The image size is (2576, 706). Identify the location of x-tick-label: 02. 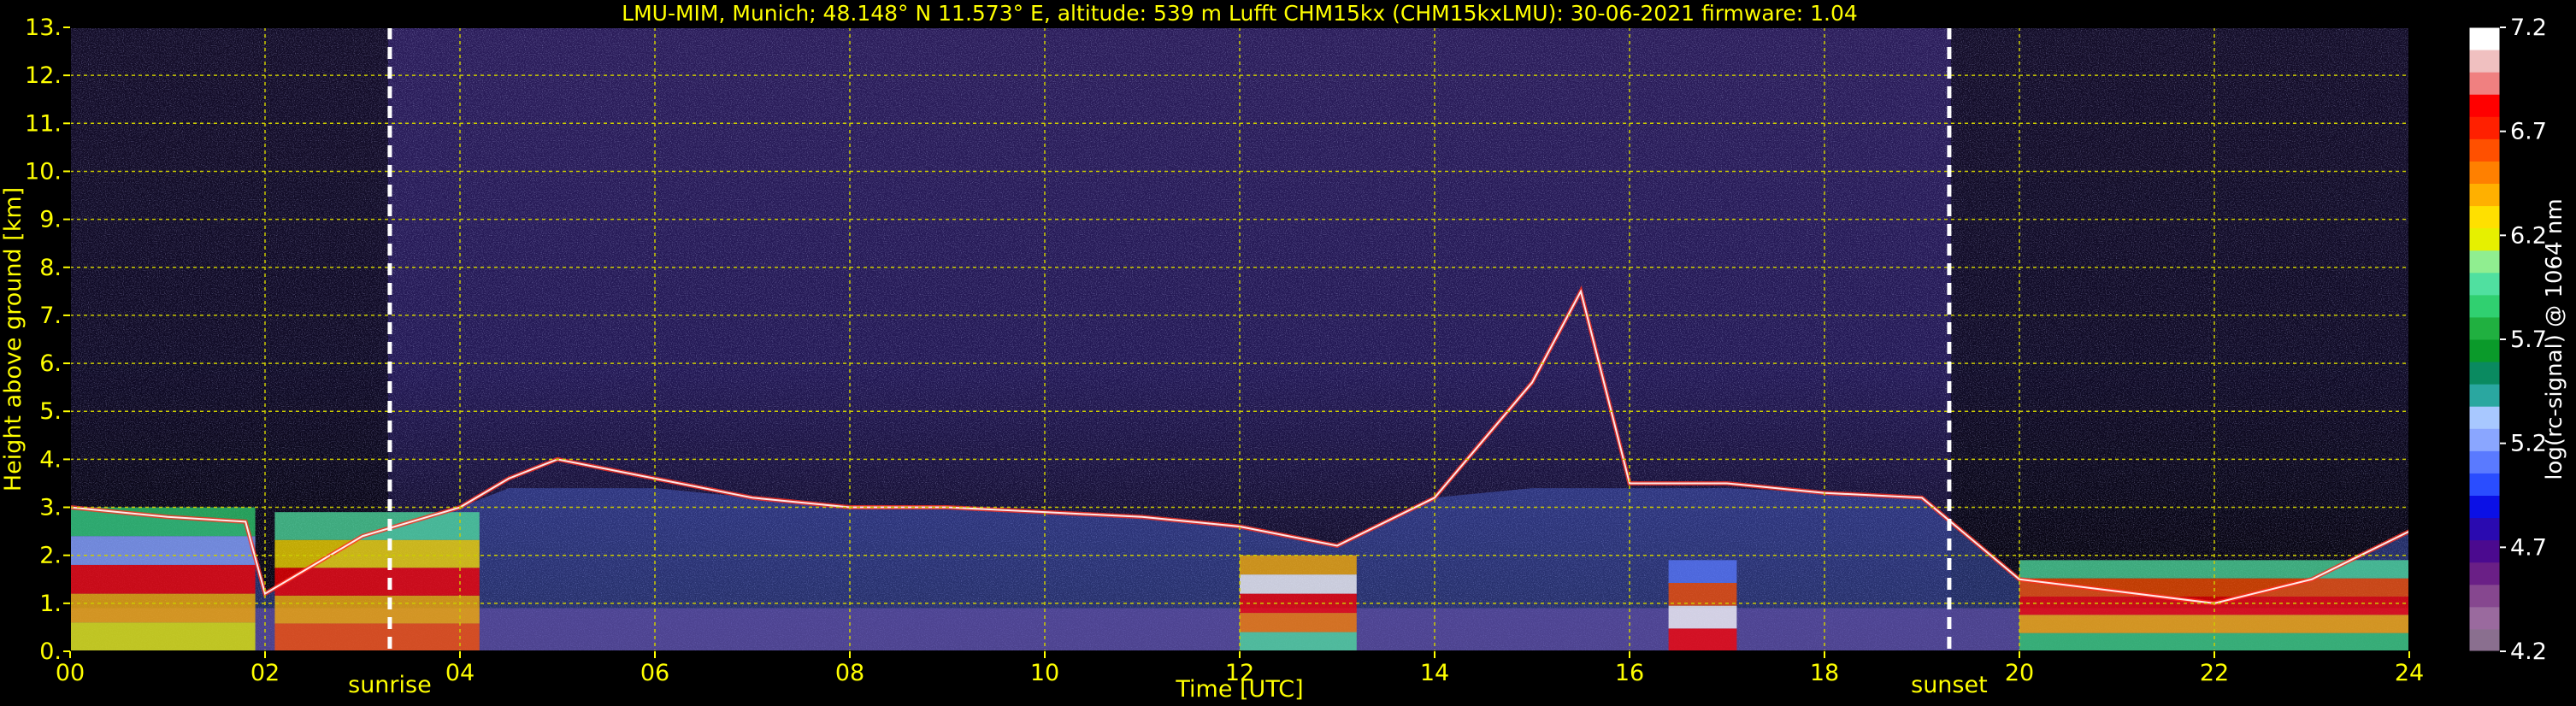
(266, 673).